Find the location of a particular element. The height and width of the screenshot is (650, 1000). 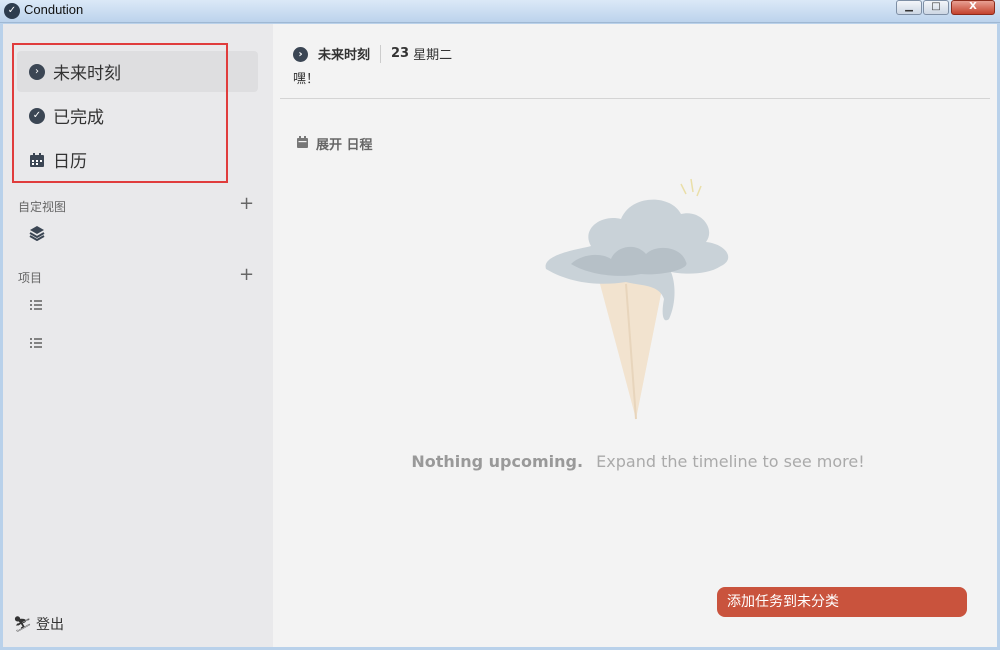

empty-state-hint: Expand the timeline to see more! is located at coordinates (730, 461).